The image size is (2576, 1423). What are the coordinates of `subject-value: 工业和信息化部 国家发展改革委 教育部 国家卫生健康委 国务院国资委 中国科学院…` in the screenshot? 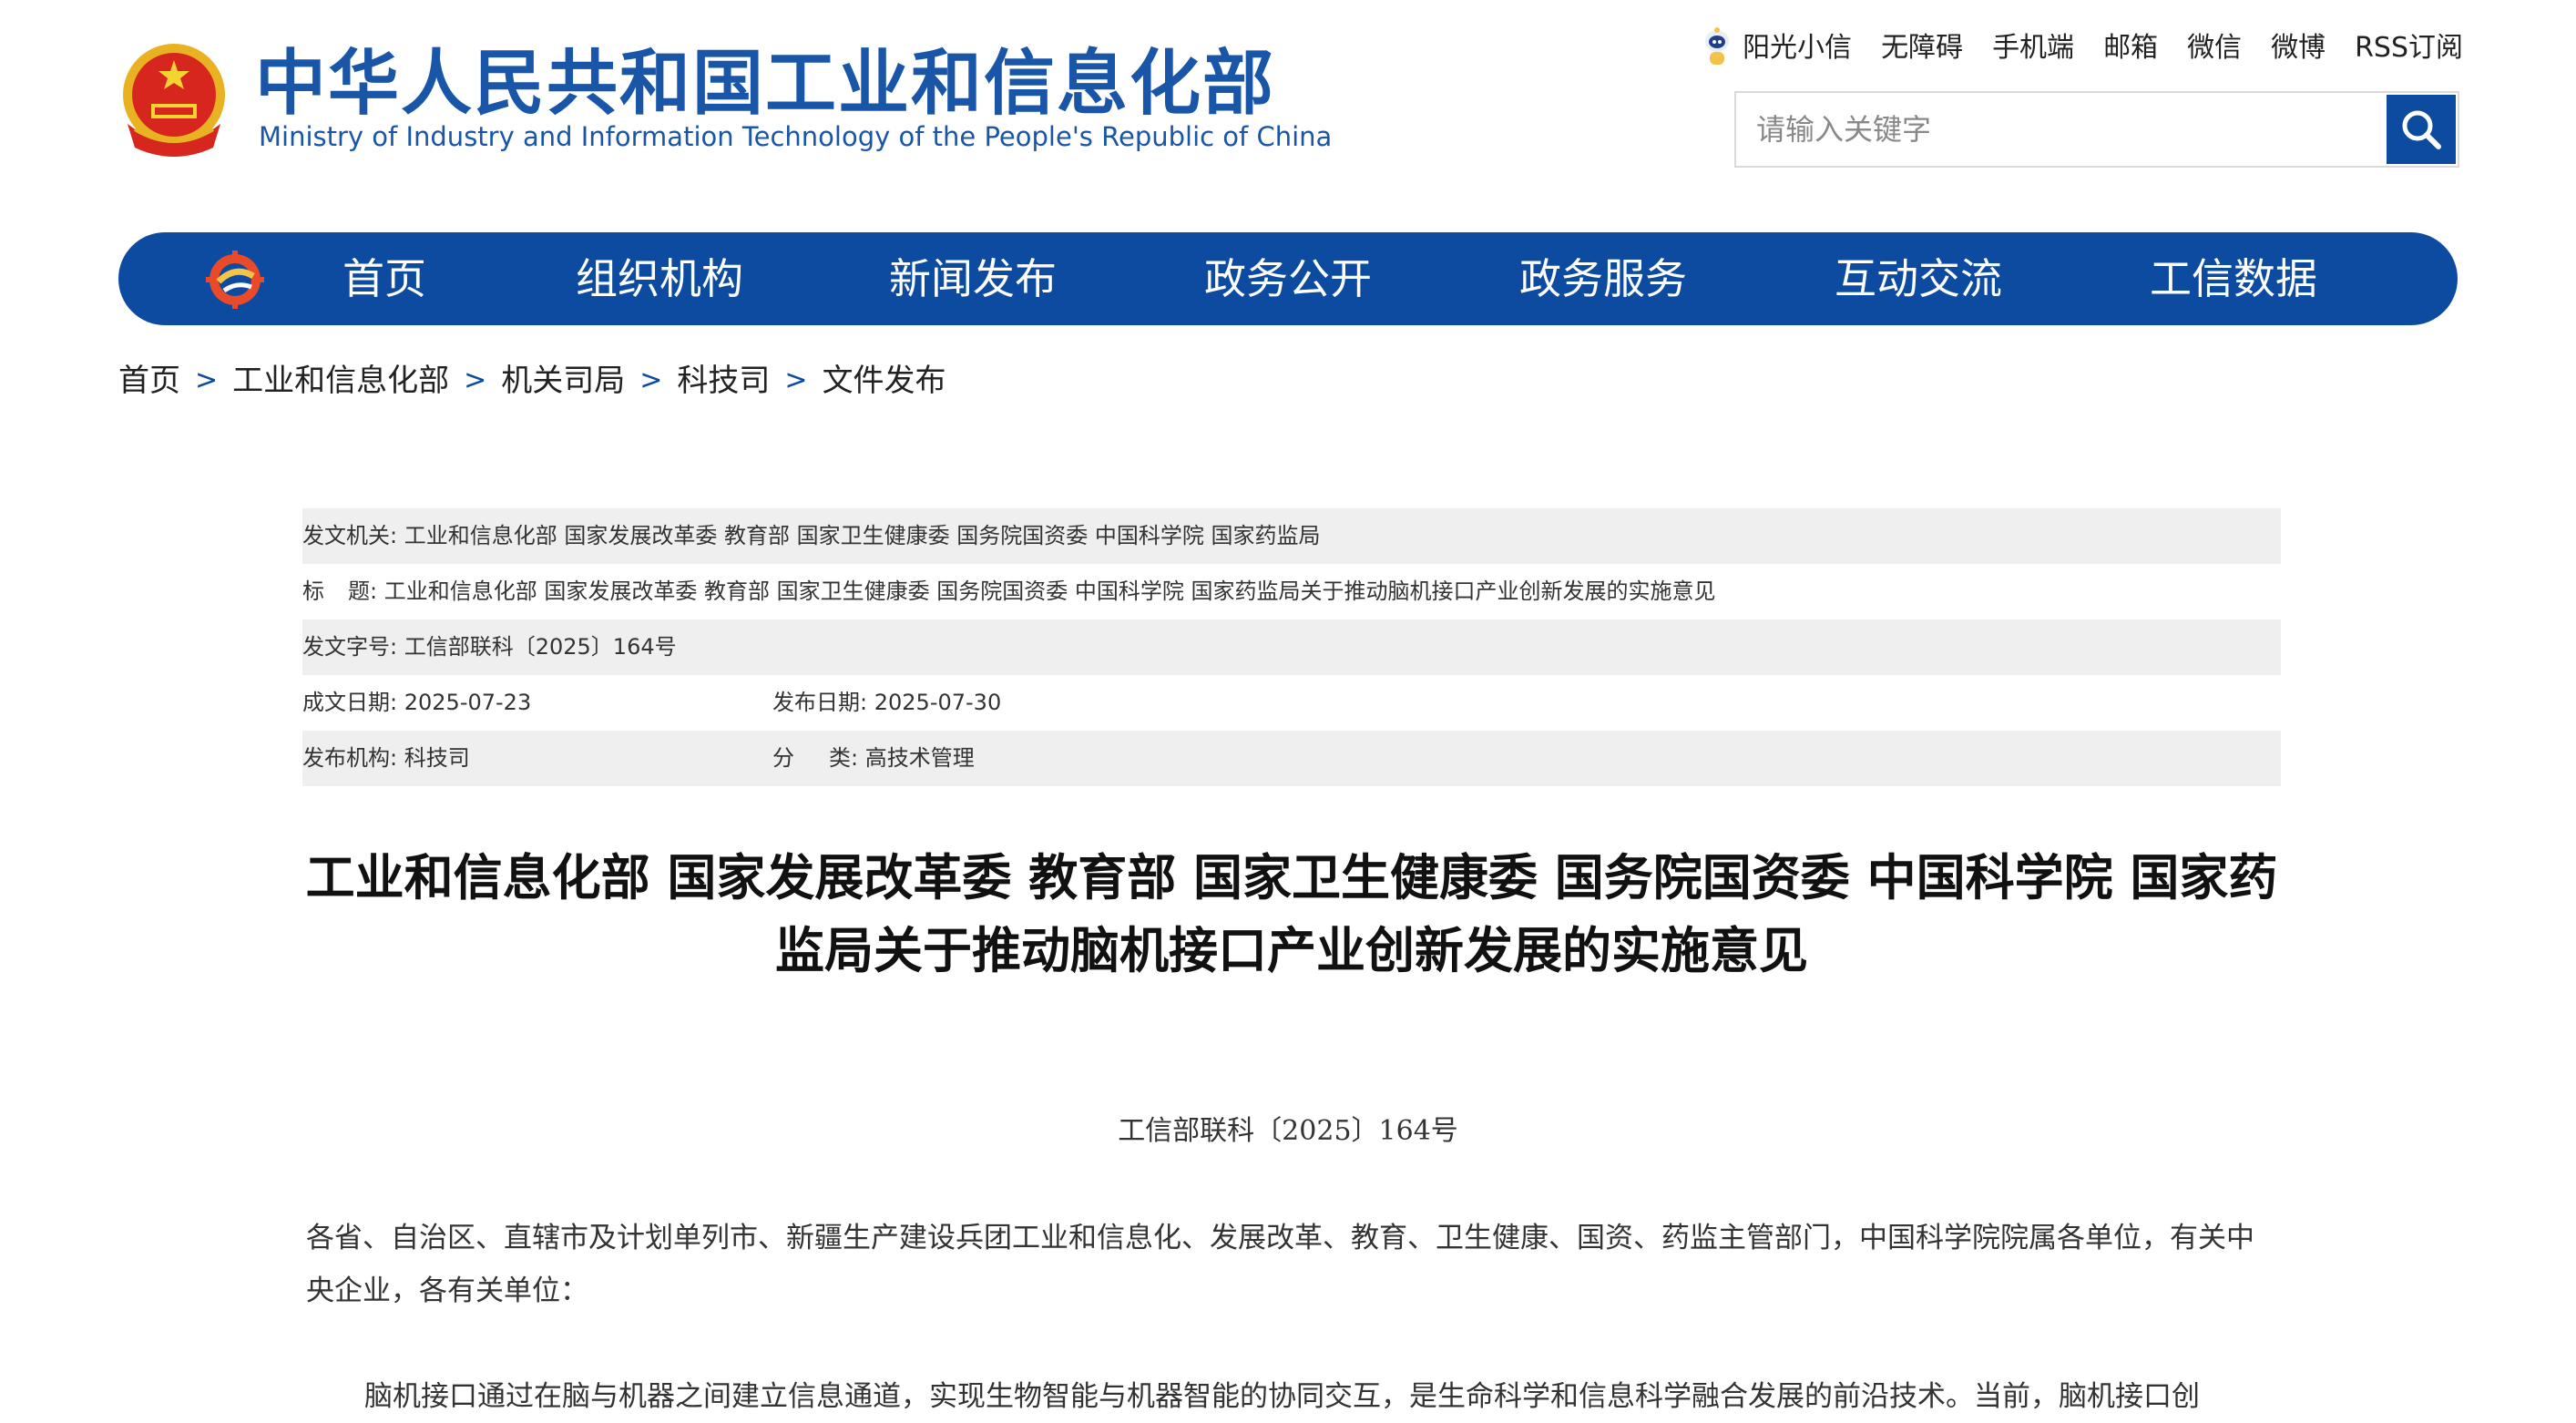 It's located at (1049, 591).